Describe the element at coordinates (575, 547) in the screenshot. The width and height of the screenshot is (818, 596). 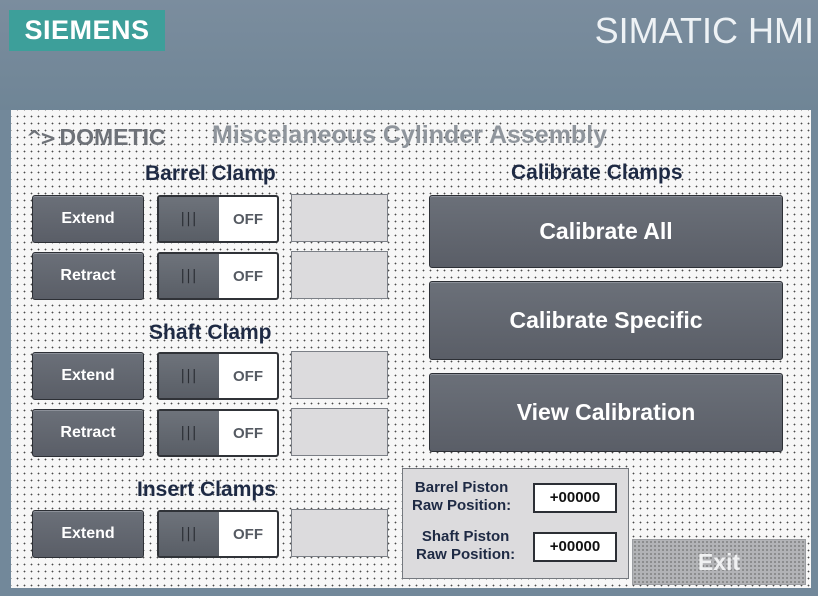
I see `shaft-raw-position-value: +00000` at that location.